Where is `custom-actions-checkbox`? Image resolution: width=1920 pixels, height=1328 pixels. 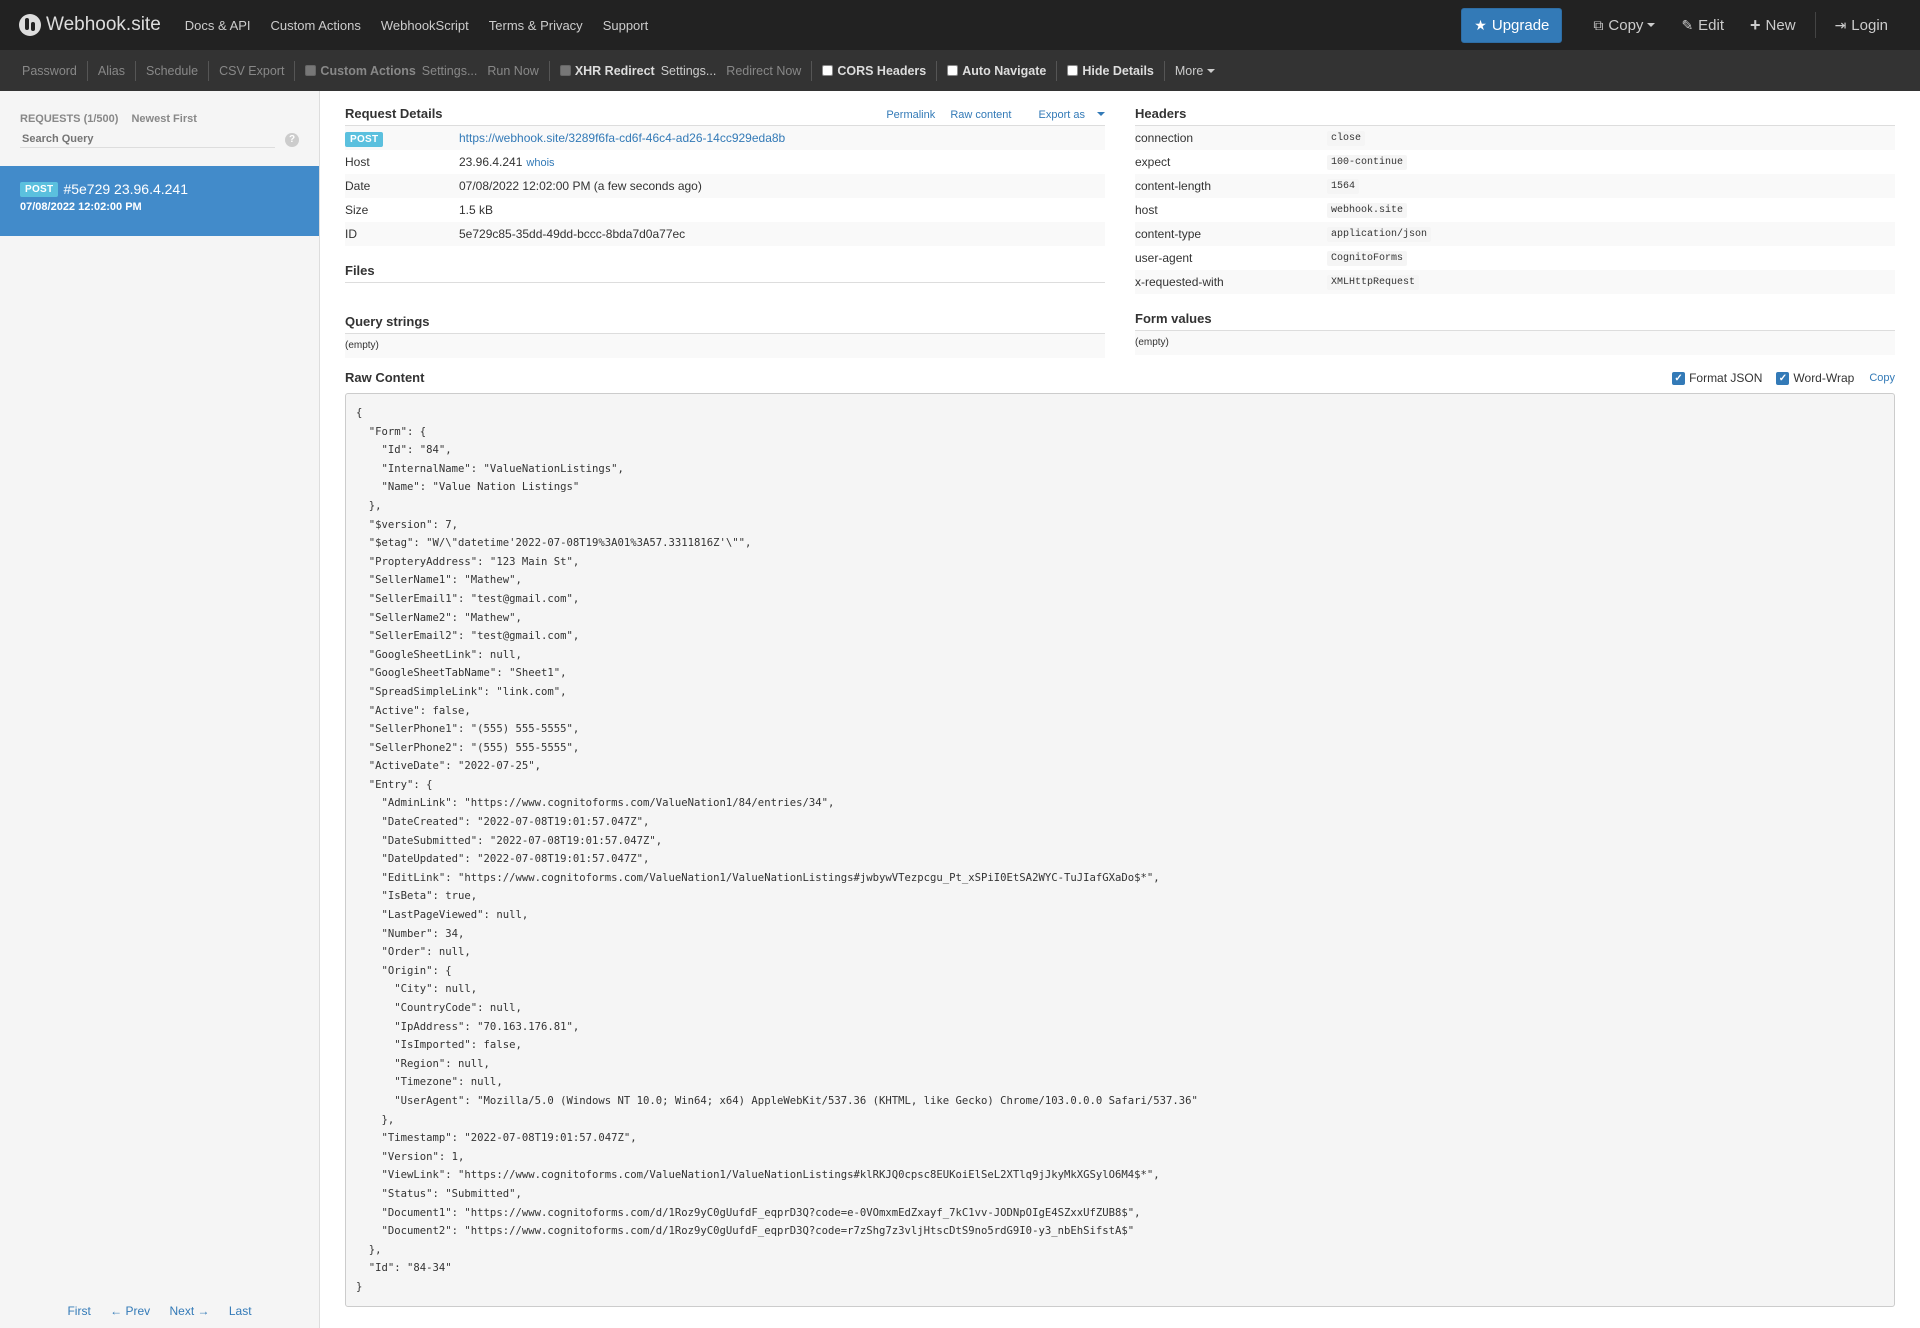
custom-actions-checkbox is located at coordinates (311, 70).